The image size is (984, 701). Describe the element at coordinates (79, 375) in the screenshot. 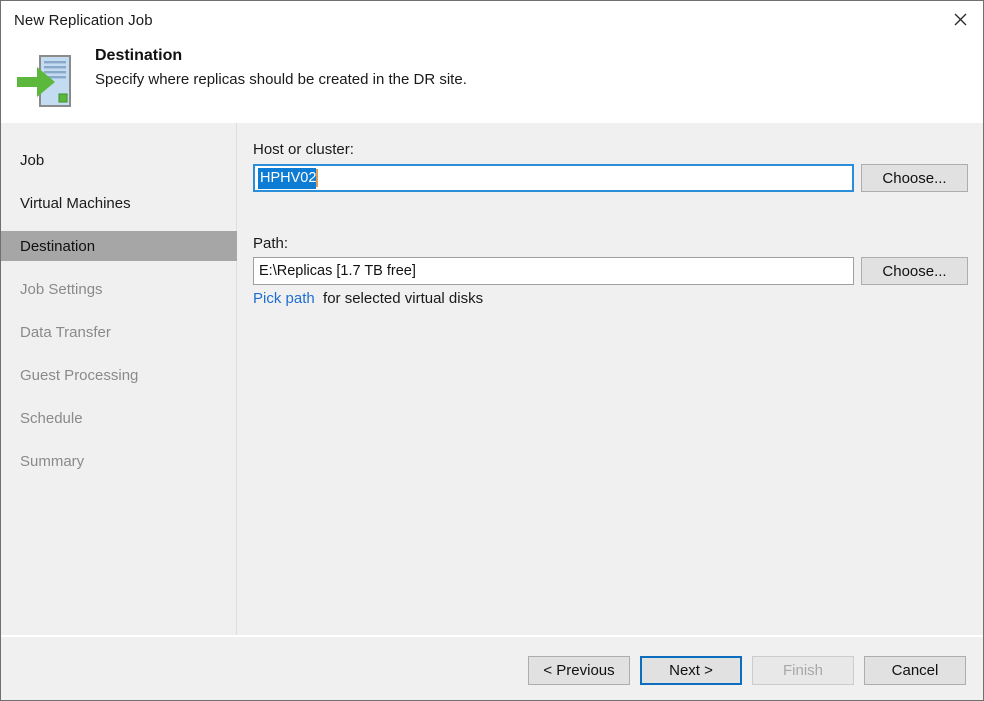

I see `sidebar-item-label: Guest Processing` at that location.